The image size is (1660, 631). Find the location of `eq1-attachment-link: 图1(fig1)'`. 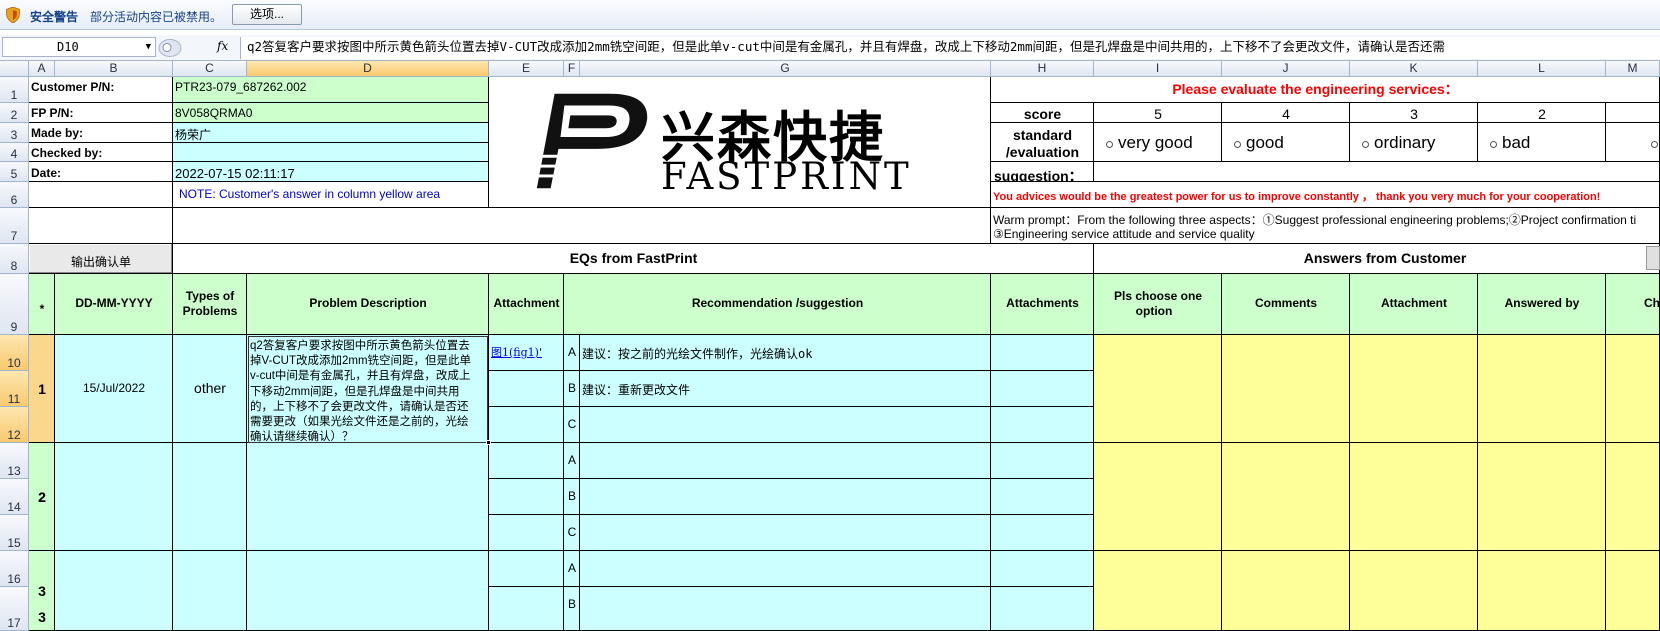

eq1-attachment-link: 图1(fig1)' is located at coordinates (516, 352).